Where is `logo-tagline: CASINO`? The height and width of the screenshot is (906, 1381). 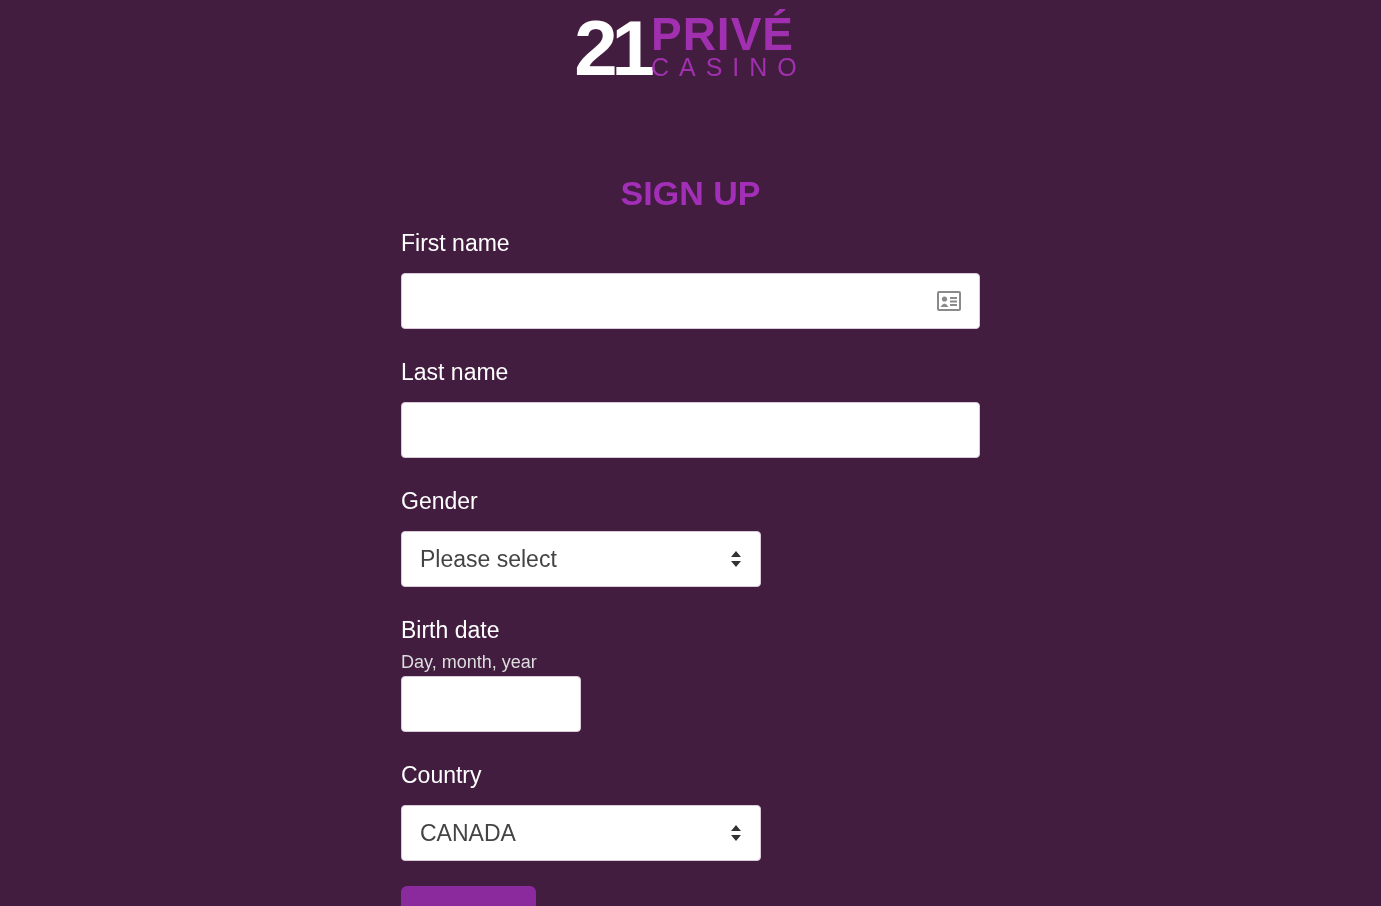
logo-tagline: CASINO is located at coordinates (728, 67).